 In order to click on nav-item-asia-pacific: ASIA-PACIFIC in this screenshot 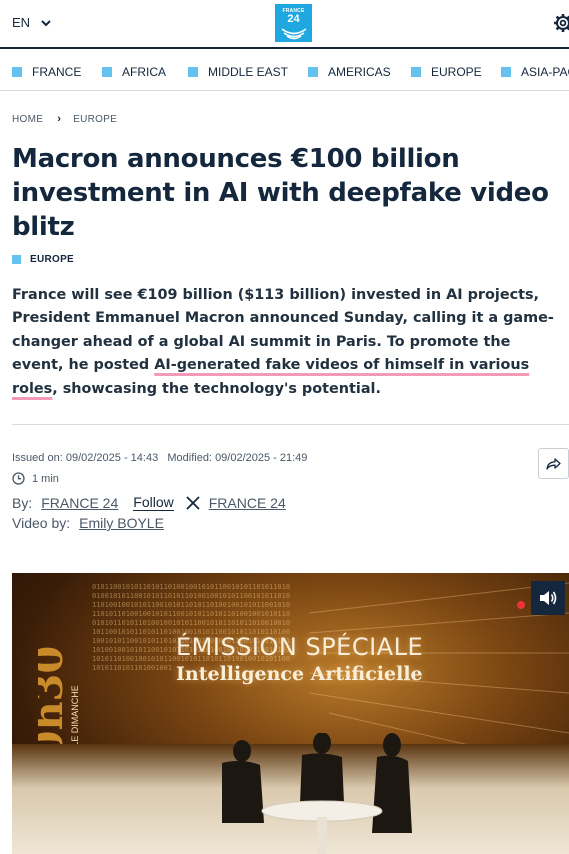, I will do `click(535, 72)`.